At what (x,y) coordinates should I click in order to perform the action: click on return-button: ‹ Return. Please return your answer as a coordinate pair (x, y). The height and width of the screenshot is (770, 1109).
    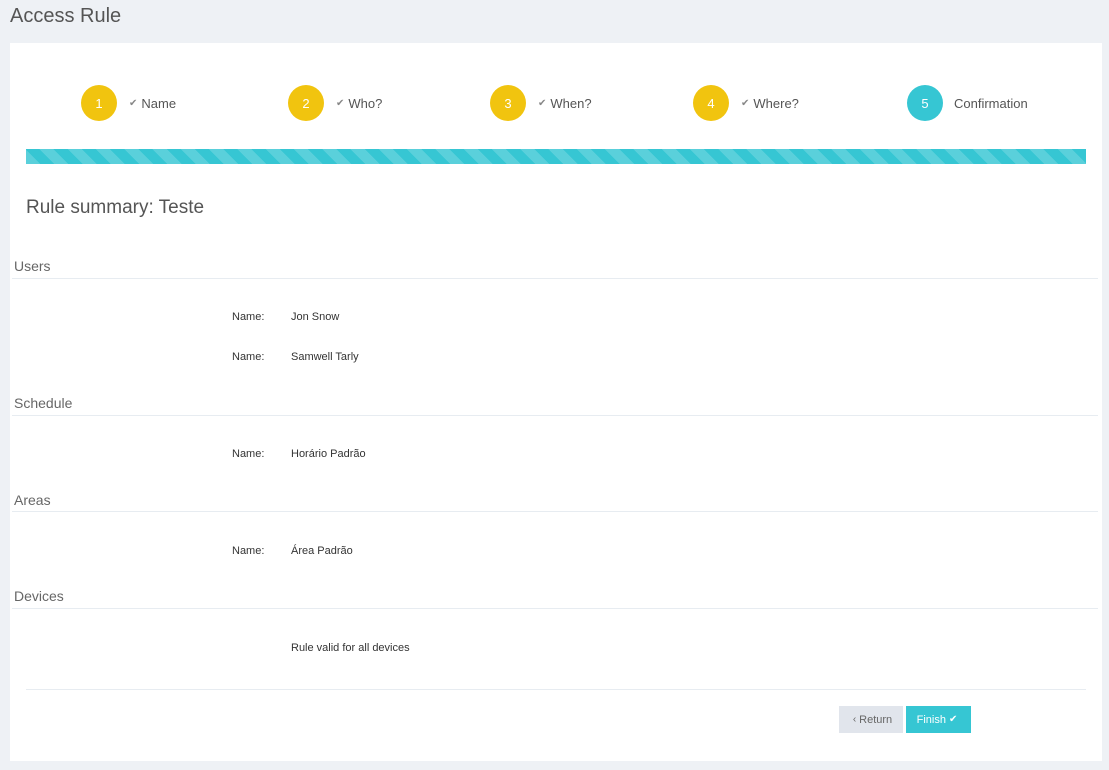
    Looking at the image, I should click on (871, 719).